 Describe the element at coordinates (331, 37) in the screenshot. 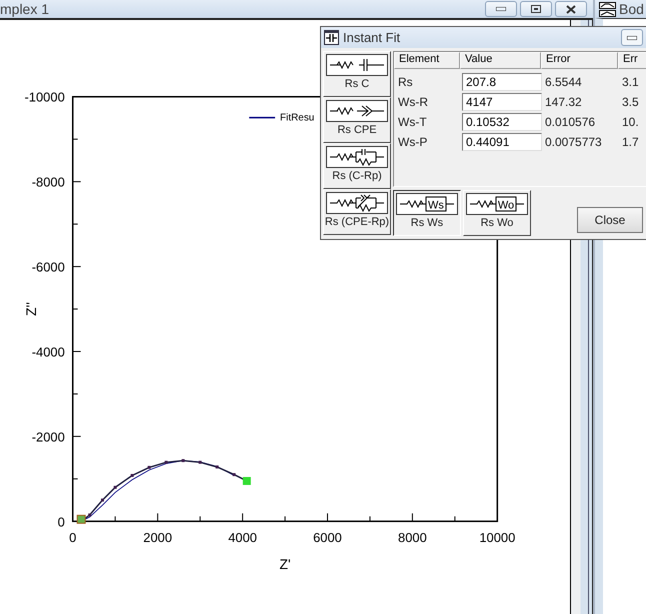

I see `app-icon` at that location.